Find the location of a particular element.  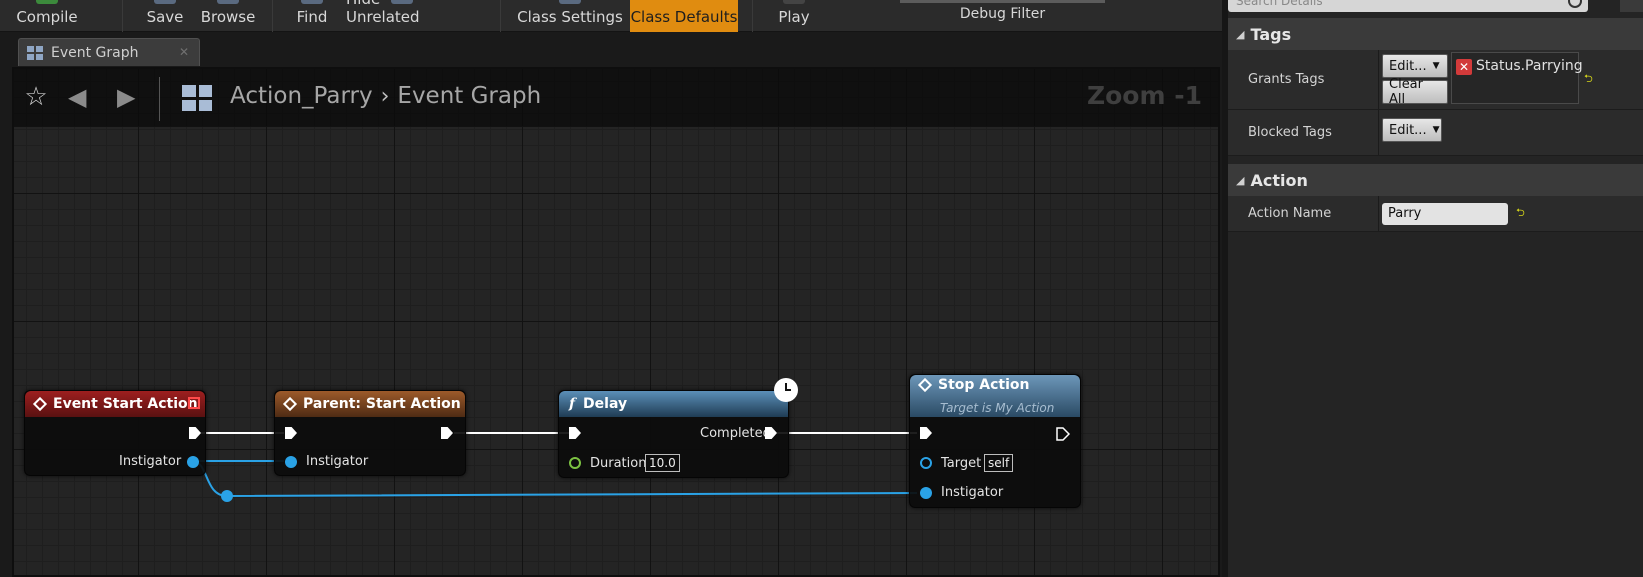

grants-tags-edit-button: Edit... ▼ is located at coordinates (1415, 66).